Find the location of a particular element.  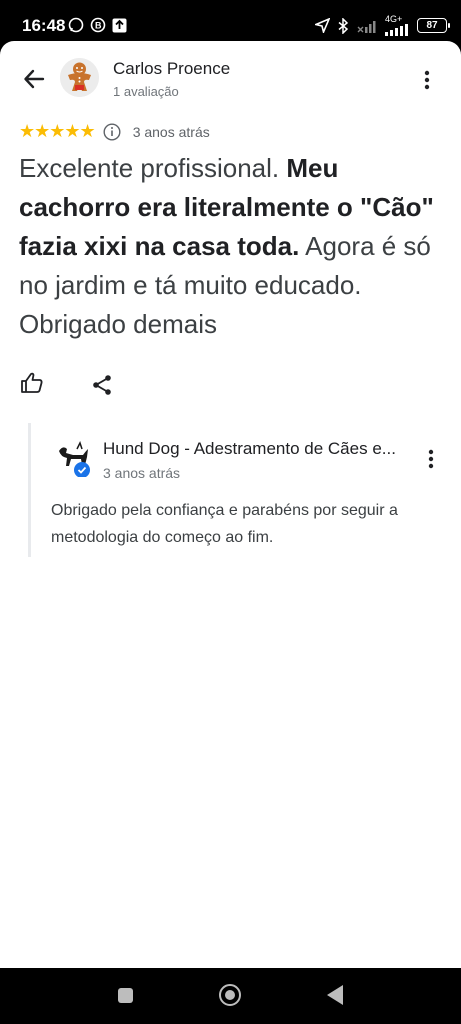

back-button is located at coordinates (34, 79).